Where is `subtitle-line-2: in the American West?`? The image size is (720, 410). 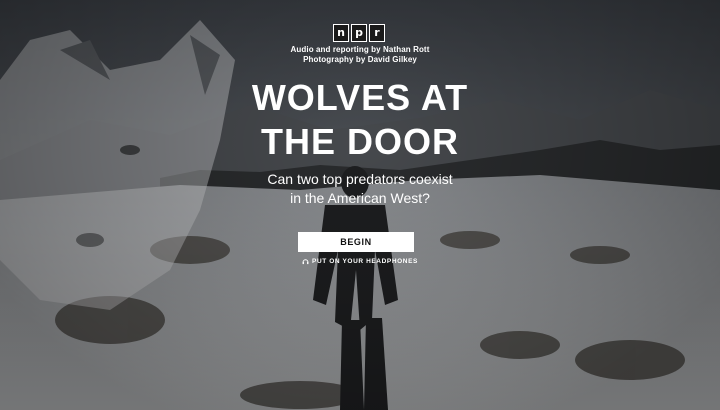 subtitle-line-2: in the American West? is located at coordinates (360, 198).